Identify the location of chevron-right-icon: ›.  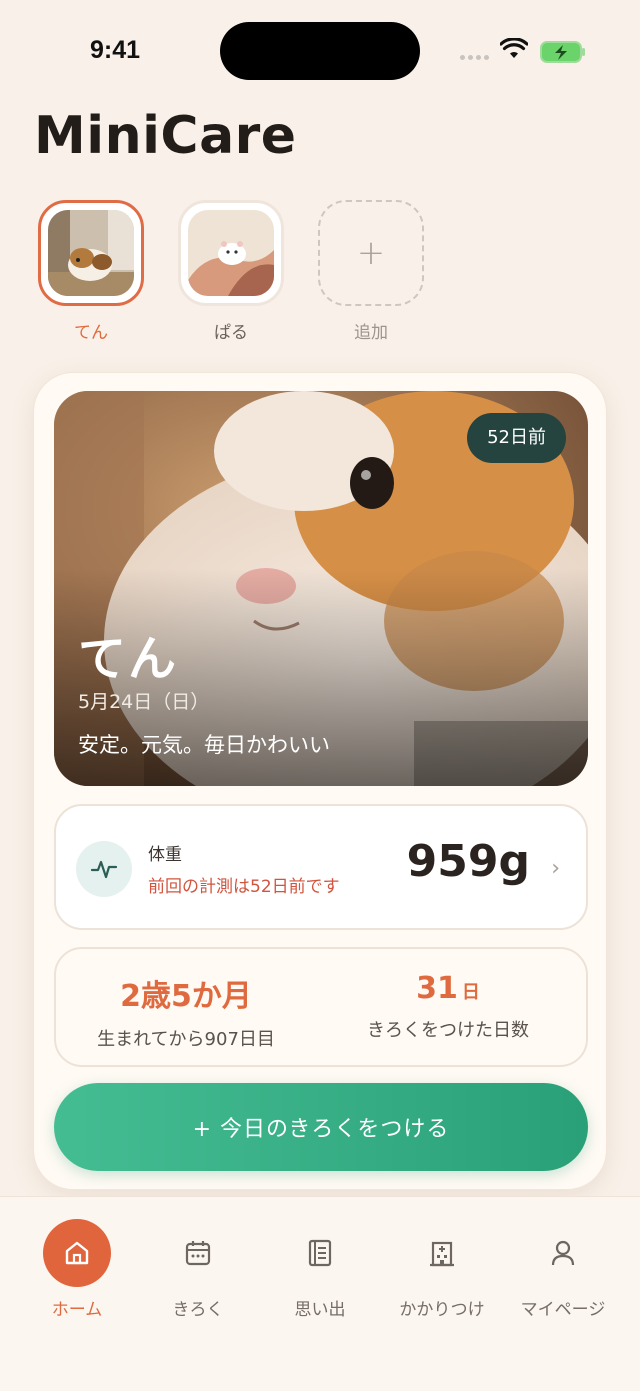
(555, 868).